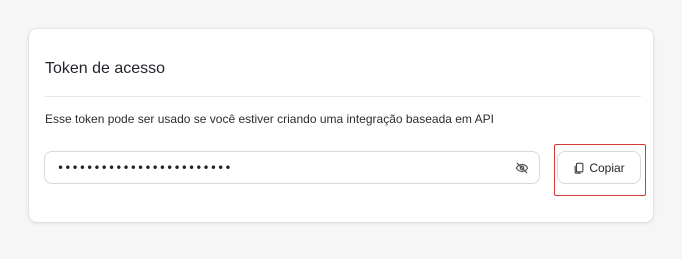  Describe the element at coordinates (607, 167) in the screenshot. I see `copy-button-label: Copiar` at that location.